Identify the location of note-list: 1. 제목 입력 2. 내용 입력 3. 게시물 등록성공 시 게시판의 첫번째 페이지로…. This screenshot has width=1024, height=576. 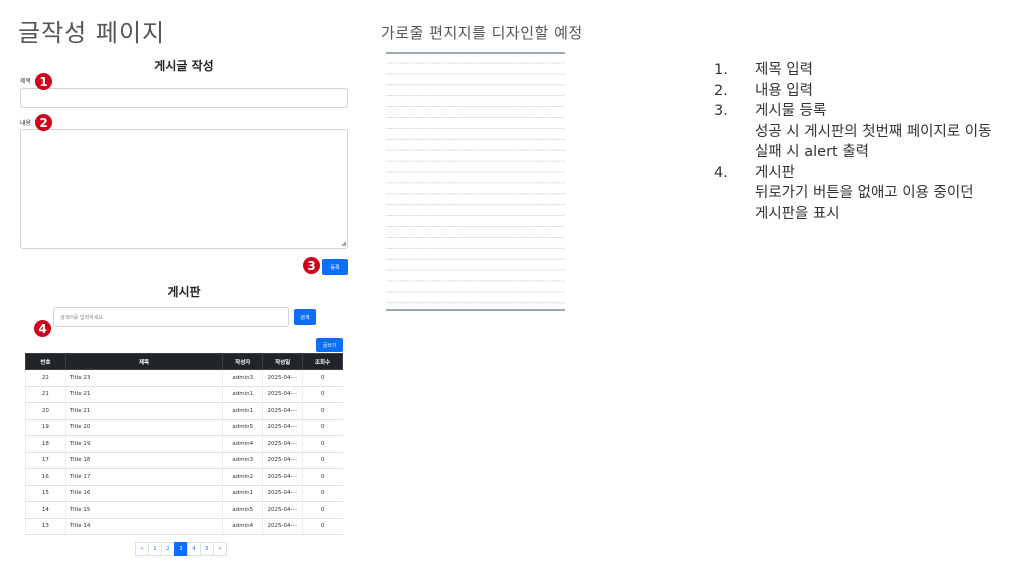
(866, 142).